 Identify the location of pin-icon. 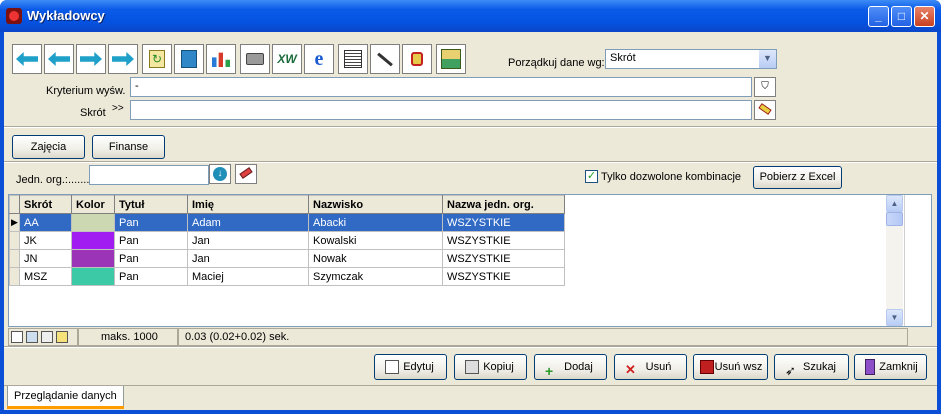
(47, 337).